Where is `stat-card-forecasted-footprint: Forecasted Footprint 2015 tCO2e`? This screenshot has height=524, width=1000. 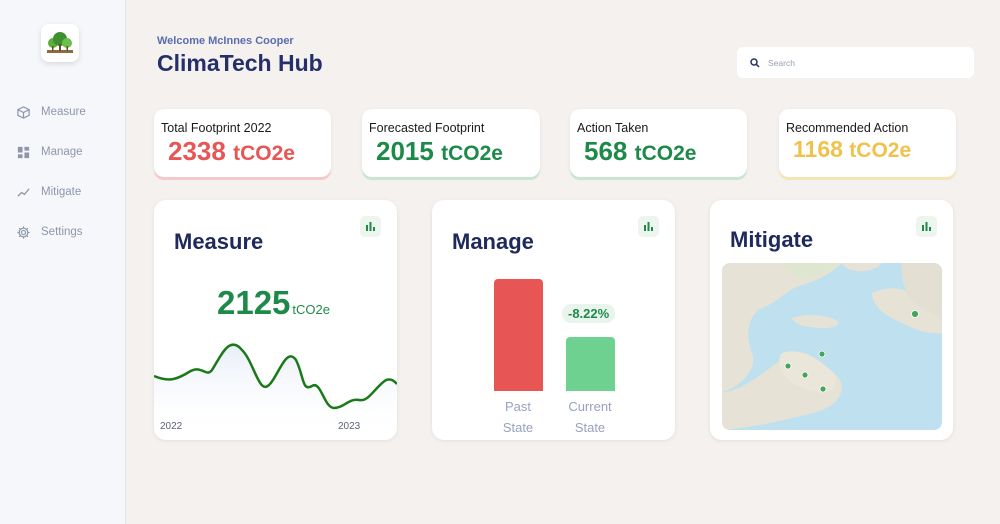
stat-card-forecasted-footprint: Forecasted Footprint 2015 tCO2e is located at coordinates (451, 143).